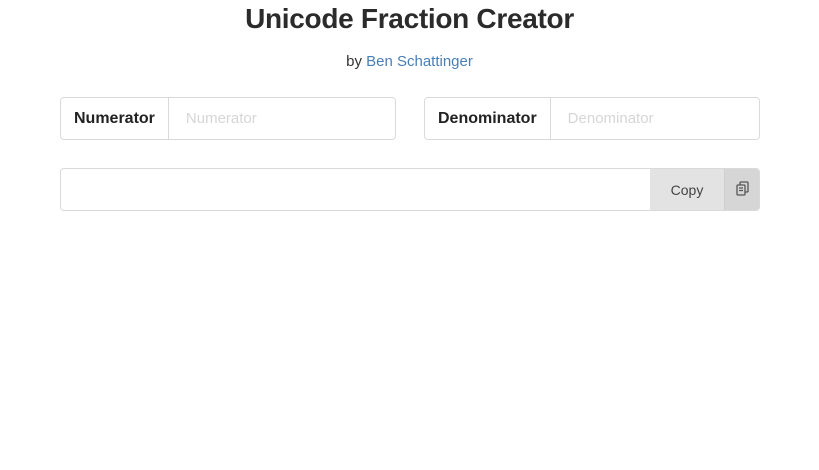 The height and width of the screenshot is (470, 819). I want to click on byline: by Ben Schattinger, so click(409, 62).